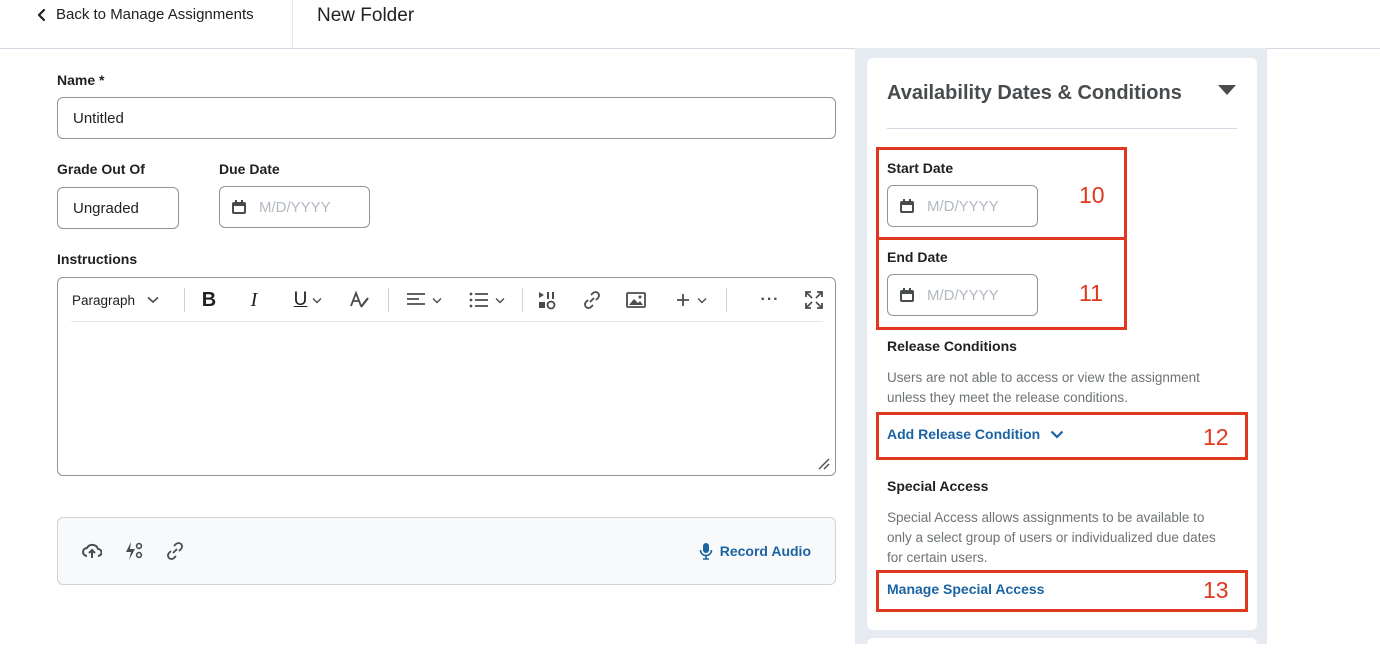  What do you see at coordinates (92, 551) in the screenshot?
I see `upload-icon` at bounding box center [92, 551].